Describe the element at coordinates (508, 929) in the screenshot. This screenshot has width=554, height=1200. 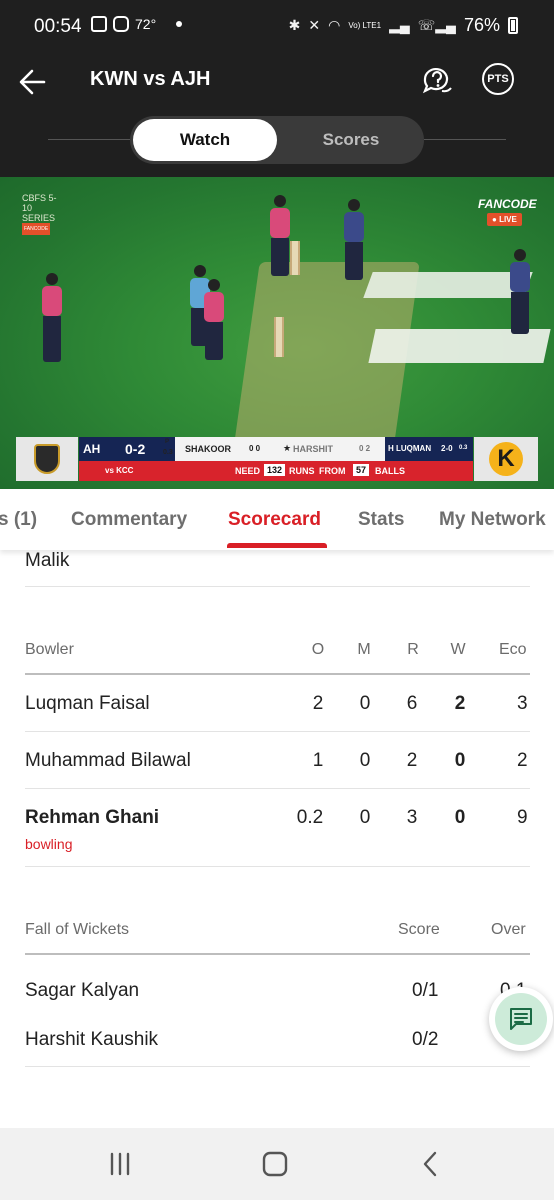
I see `fow-over-header: Over` at that location.